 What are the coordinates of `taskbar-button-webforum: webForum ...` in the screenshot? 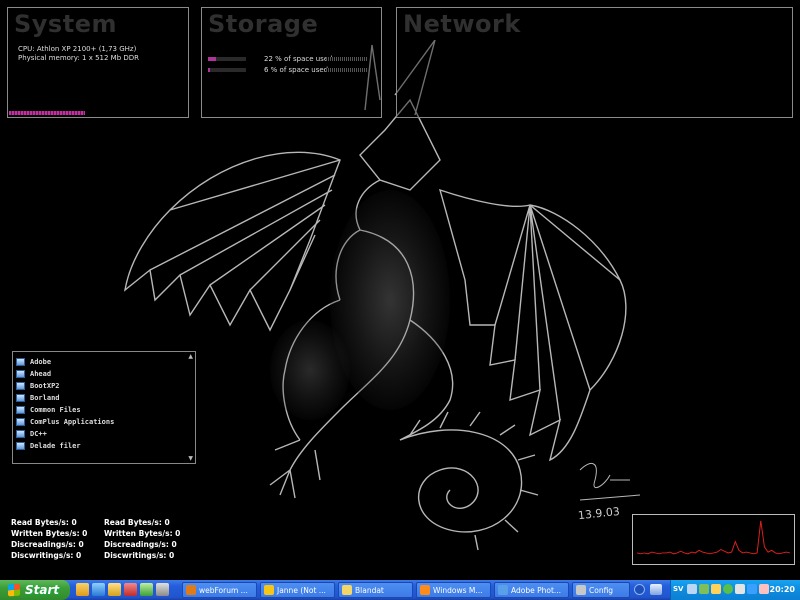 It's located at (219, 590).